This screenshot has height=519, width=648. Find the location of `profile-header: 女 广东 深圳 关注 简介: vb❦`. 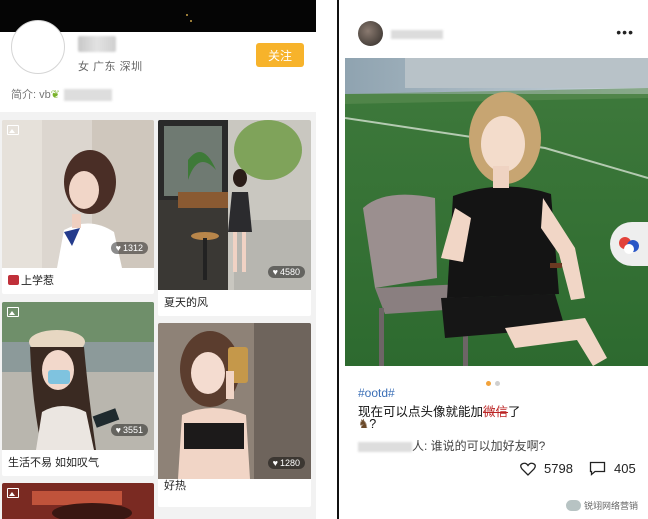

profile-header: 女 广东 深圳 关注 简介: vb❦ is located at coordinates (158, 66).